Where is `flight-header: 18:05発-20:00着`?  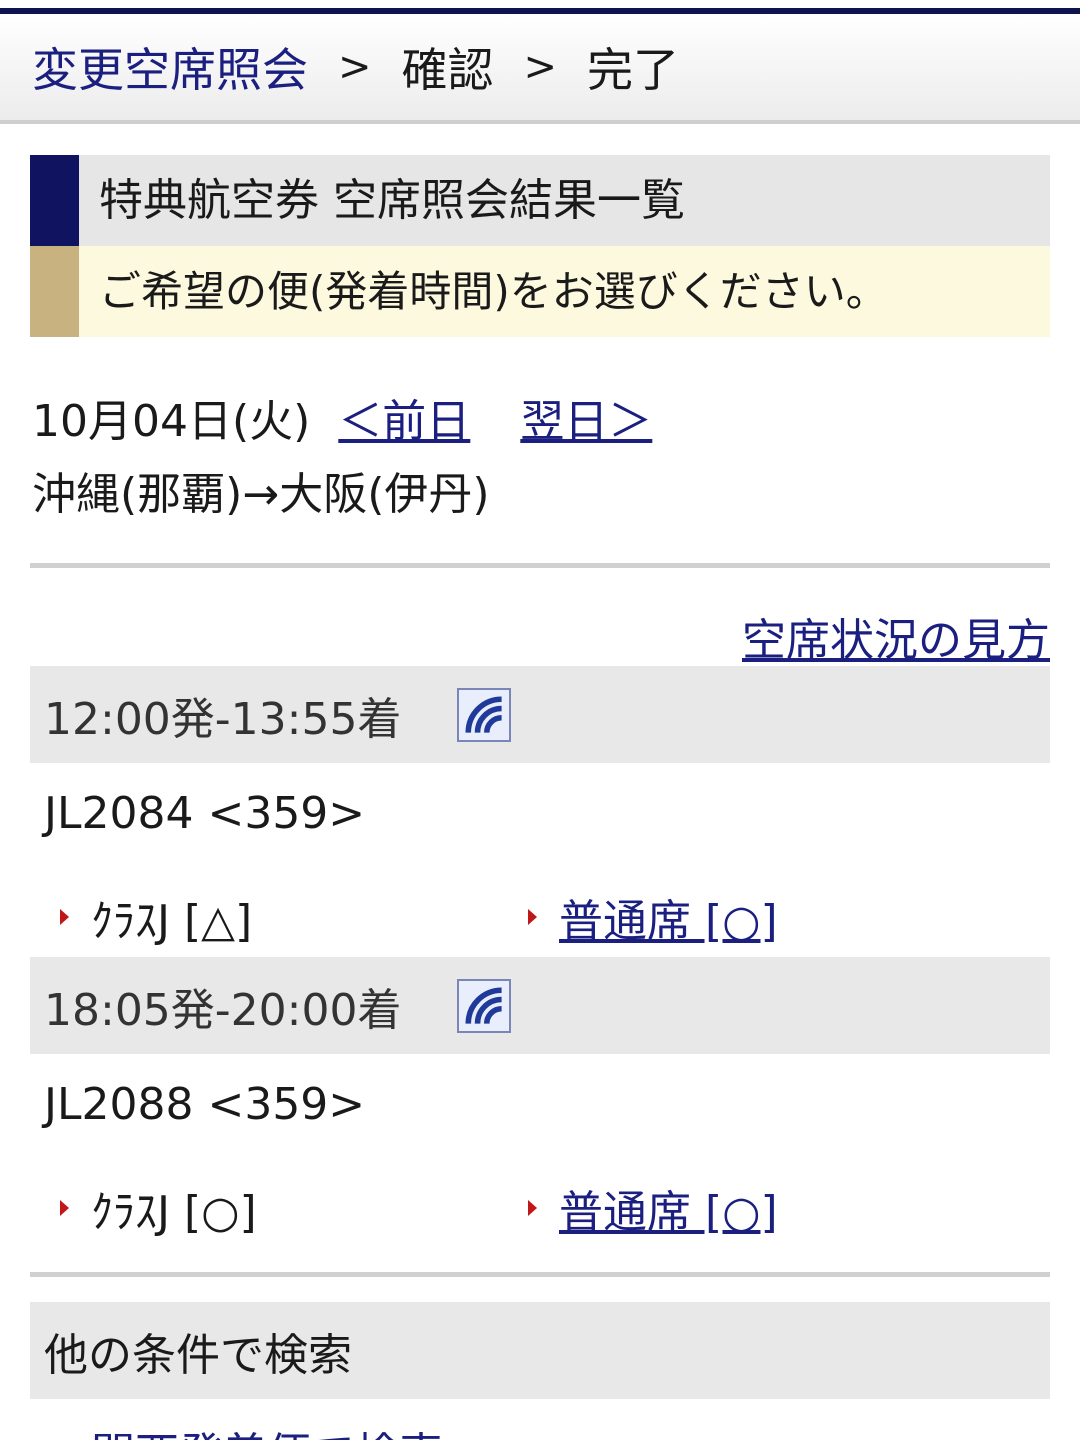 flight-header: 18:05発-20:00着 is located at coordinates (540, 1005).